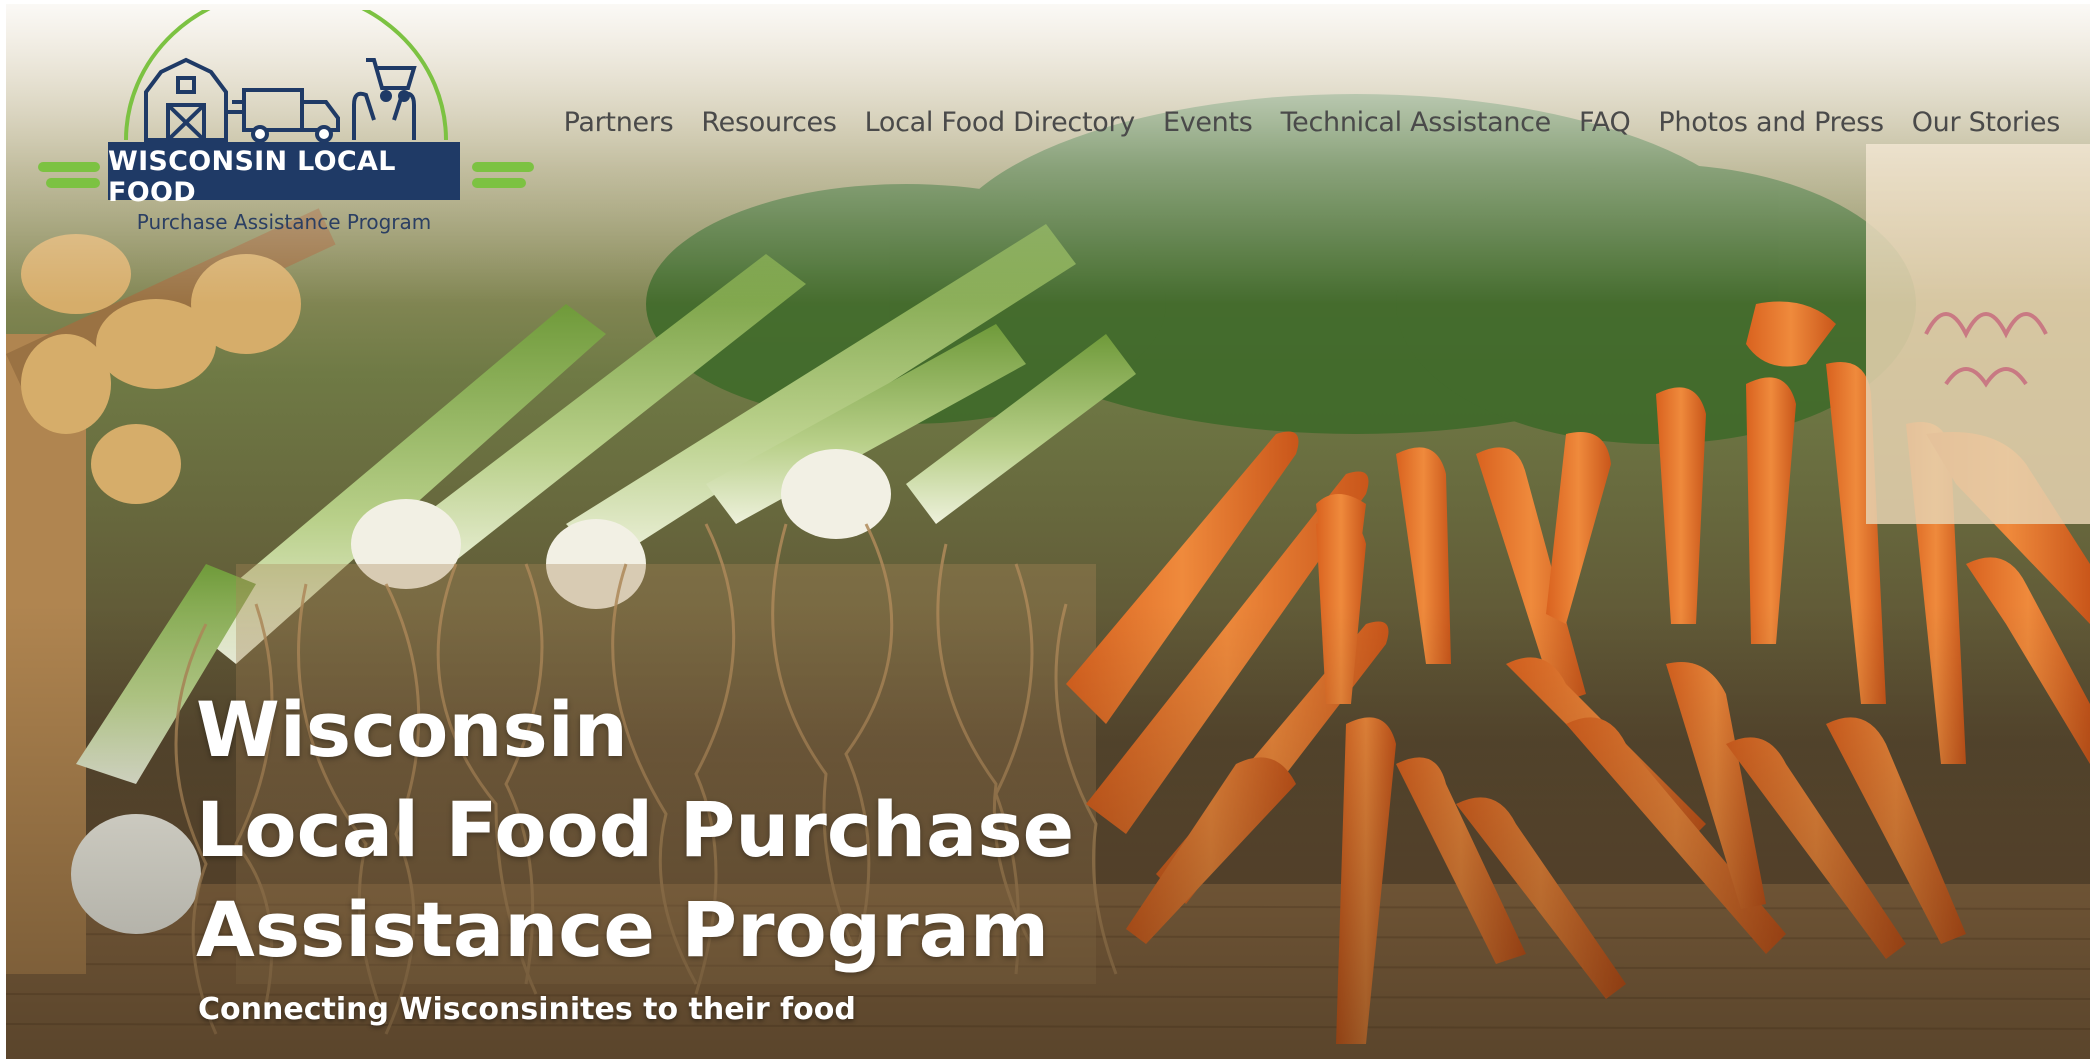 The height and width of the screenshot is (1059, 2090). I want to click on hero-subtitle: Connecting Wisconsinites to their food, so click(527, 1009).